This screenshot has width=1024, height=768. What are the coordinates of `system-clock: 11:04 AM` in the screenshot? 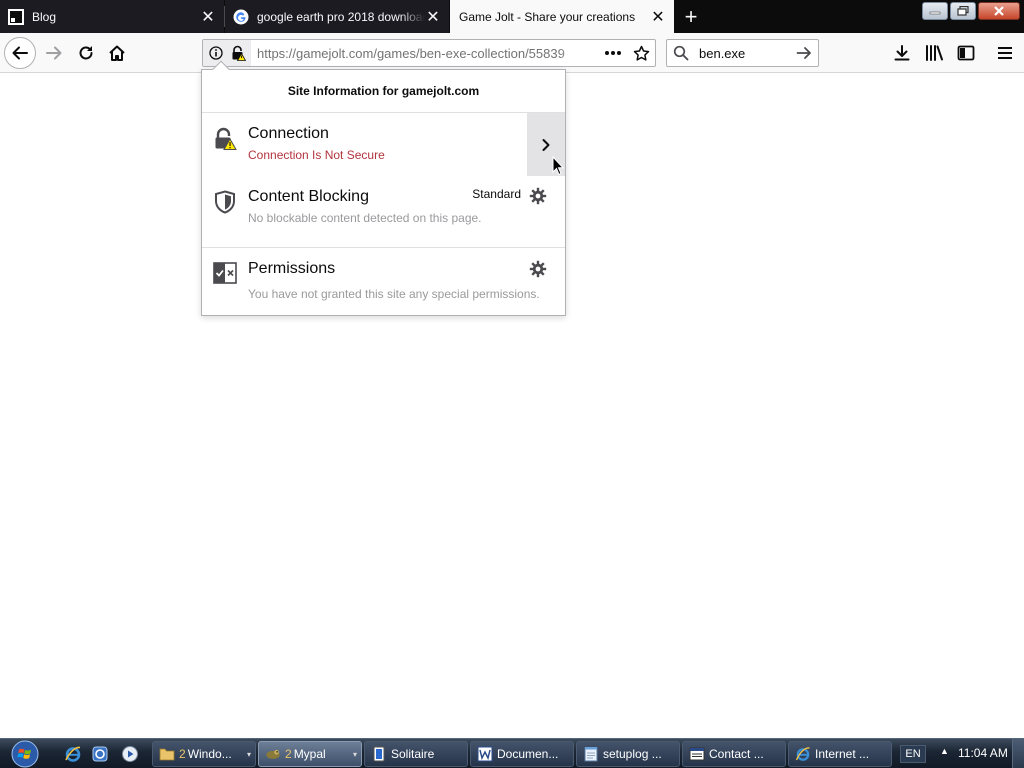 It's located at (983, 753).